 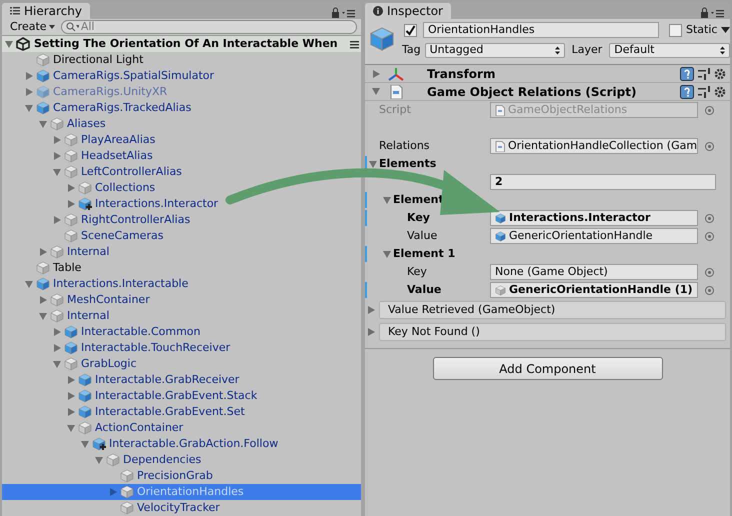 What do you see at coordinates (410, 30) in the screenshot?
I see `active-checkbox` at bounding box center [410, 30].